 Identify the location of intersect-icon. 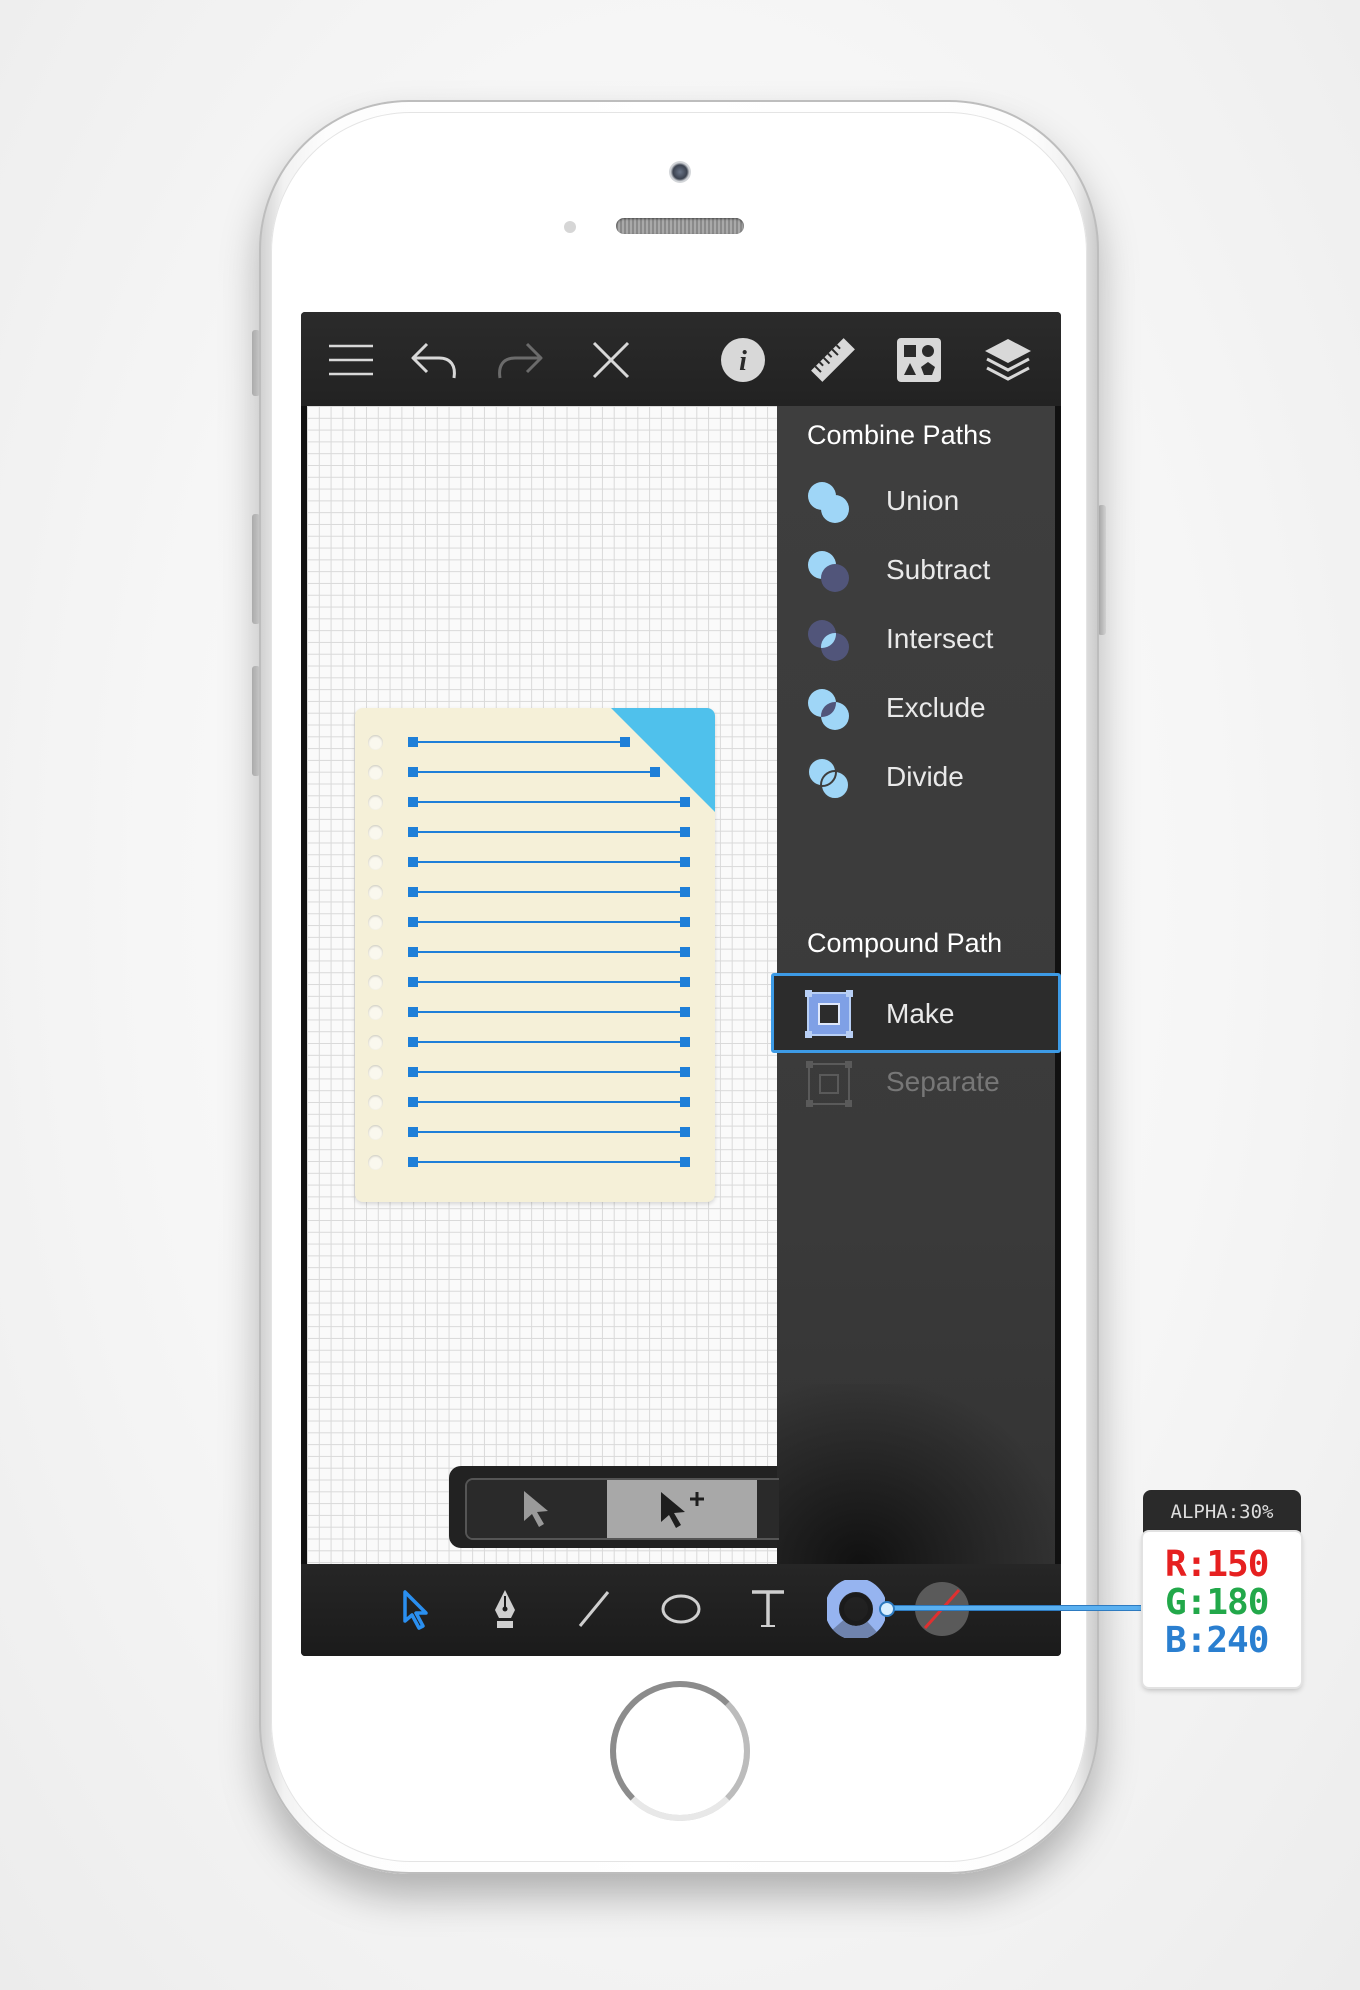
(828, 640).